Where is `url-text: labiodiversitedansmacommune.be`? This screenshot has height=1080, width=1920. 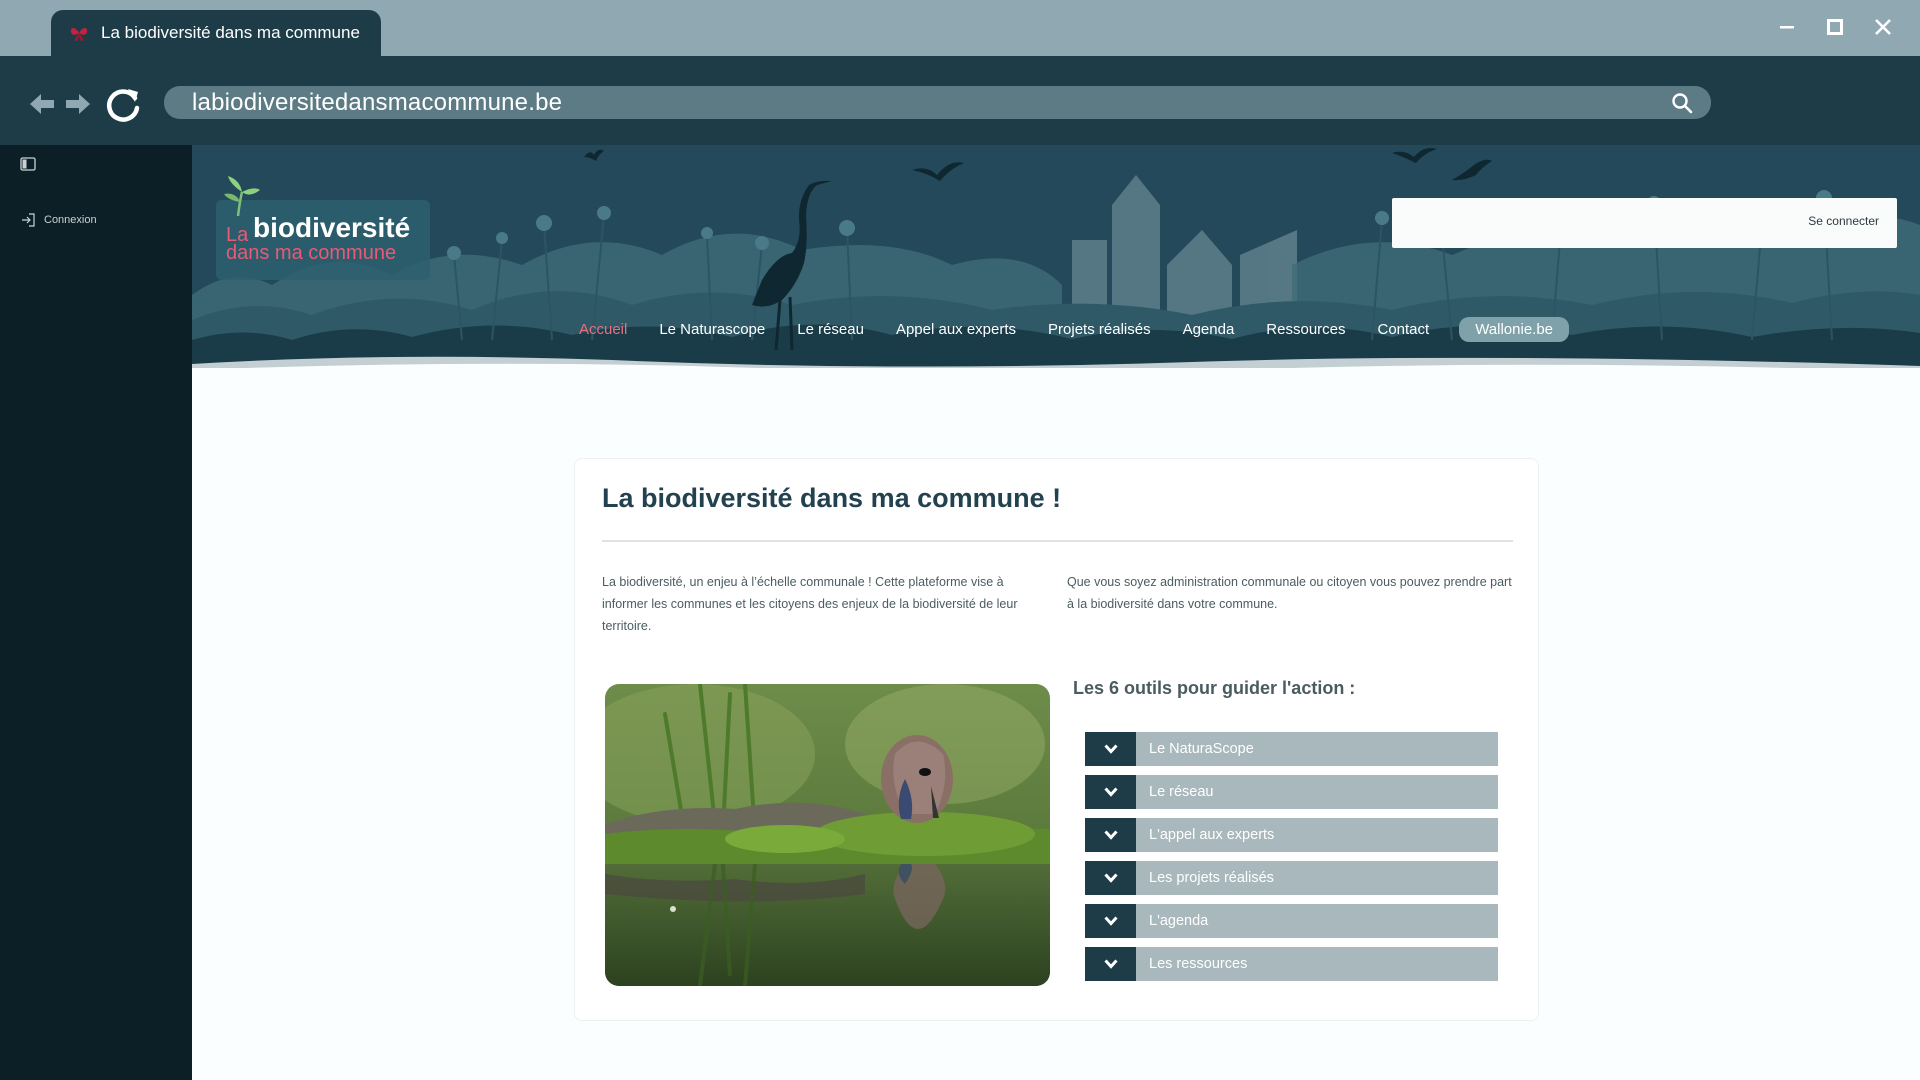 url-text: labiodiversitedansmacommune.be is located at coordinates (377, 102).